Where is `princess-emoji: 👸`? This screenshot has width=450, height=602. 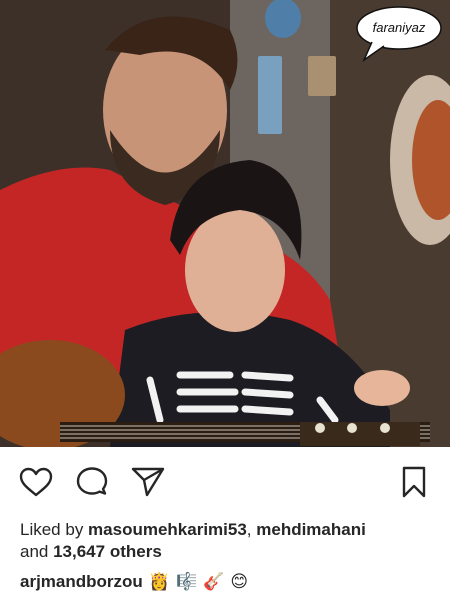 princess-emoji: 👸 is located at coordinates (159, 582).